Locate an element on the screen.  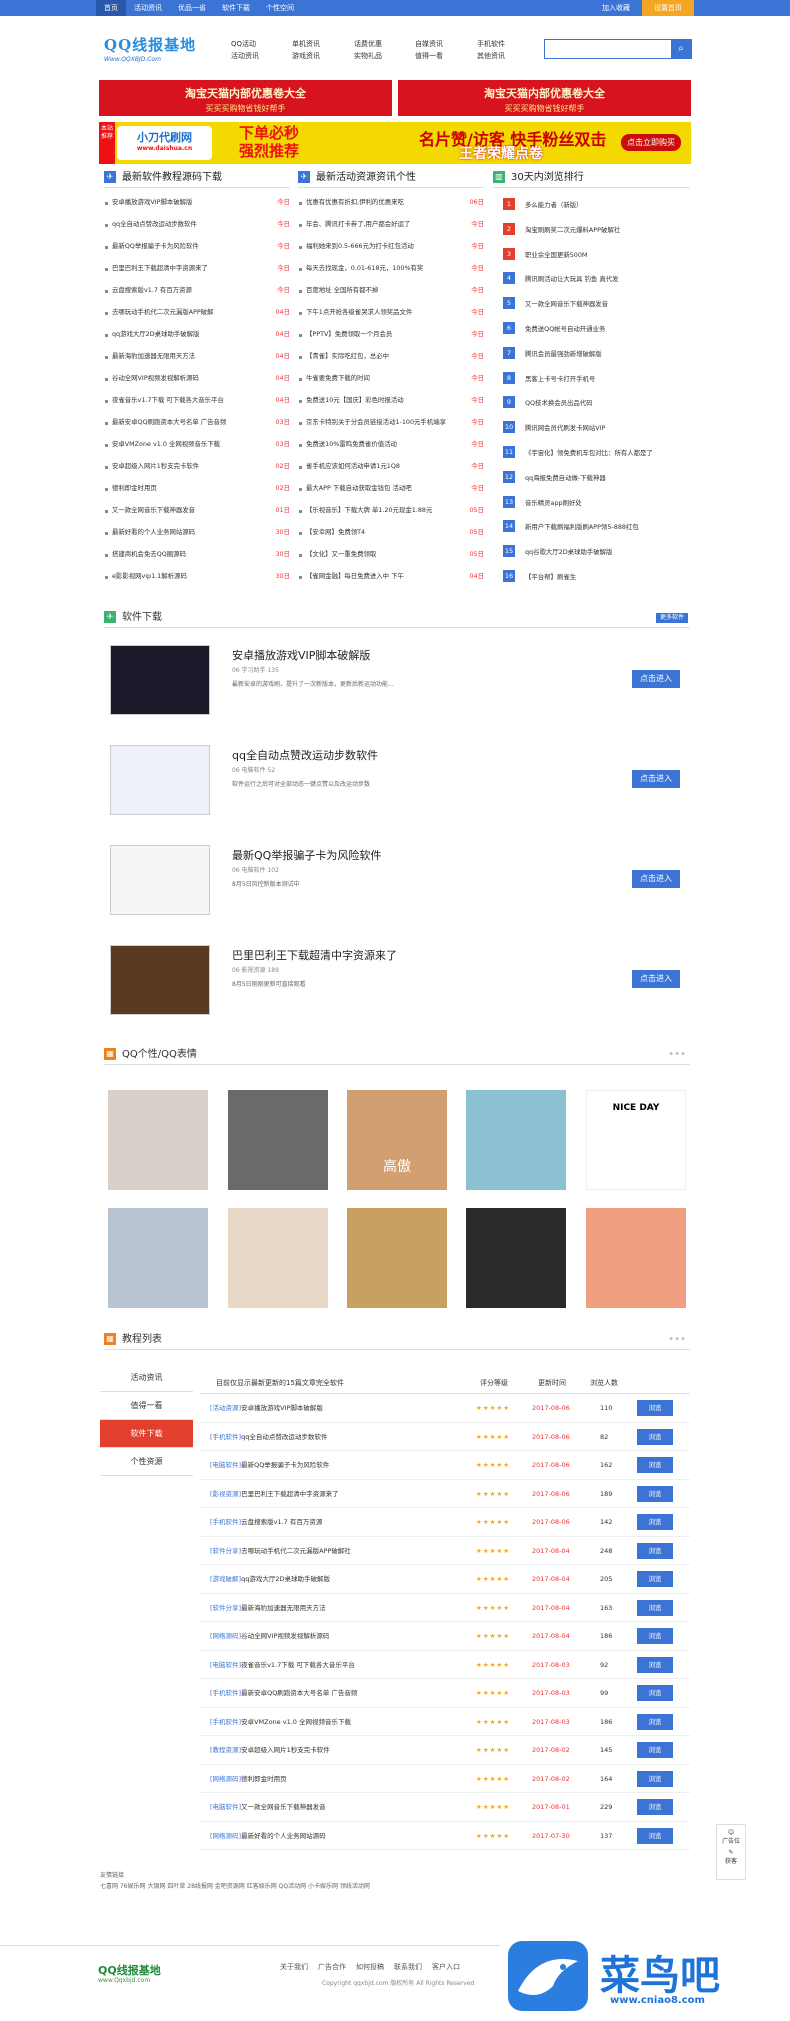
header-link: 单机资讯 is located at coordinates (306, 44).